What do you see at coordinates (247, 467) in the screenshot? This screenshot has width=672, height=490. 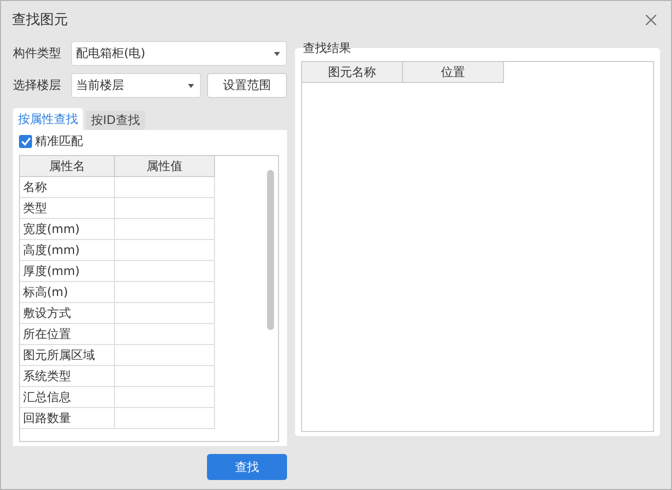 I see `search-button: 查找` at bounding box center [247, 467].